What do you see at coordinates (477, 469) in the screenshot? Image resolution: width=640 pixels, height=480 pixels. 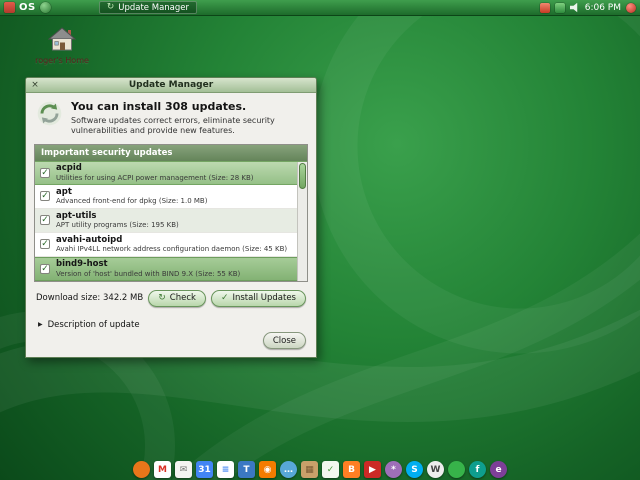 I see `teal-app-icon: f` at bounding box center [477, 469].